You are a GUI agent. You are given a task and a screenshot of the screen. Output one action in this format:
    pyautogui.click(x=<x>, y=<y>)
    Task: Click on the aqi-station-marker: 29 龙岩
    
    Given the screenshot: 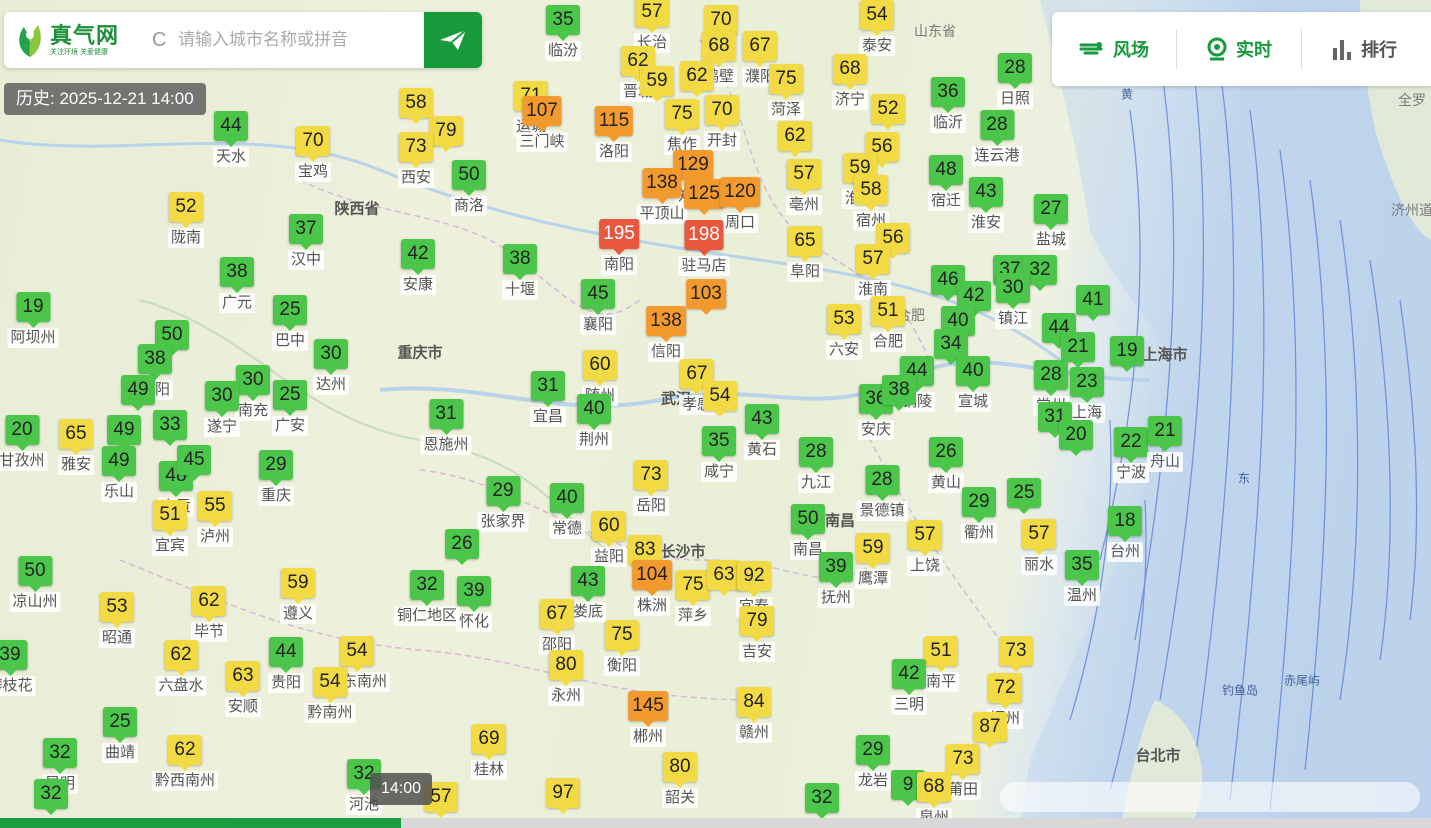 What is the action you would take?
    pyautogui.click(x=873, y=763)
    